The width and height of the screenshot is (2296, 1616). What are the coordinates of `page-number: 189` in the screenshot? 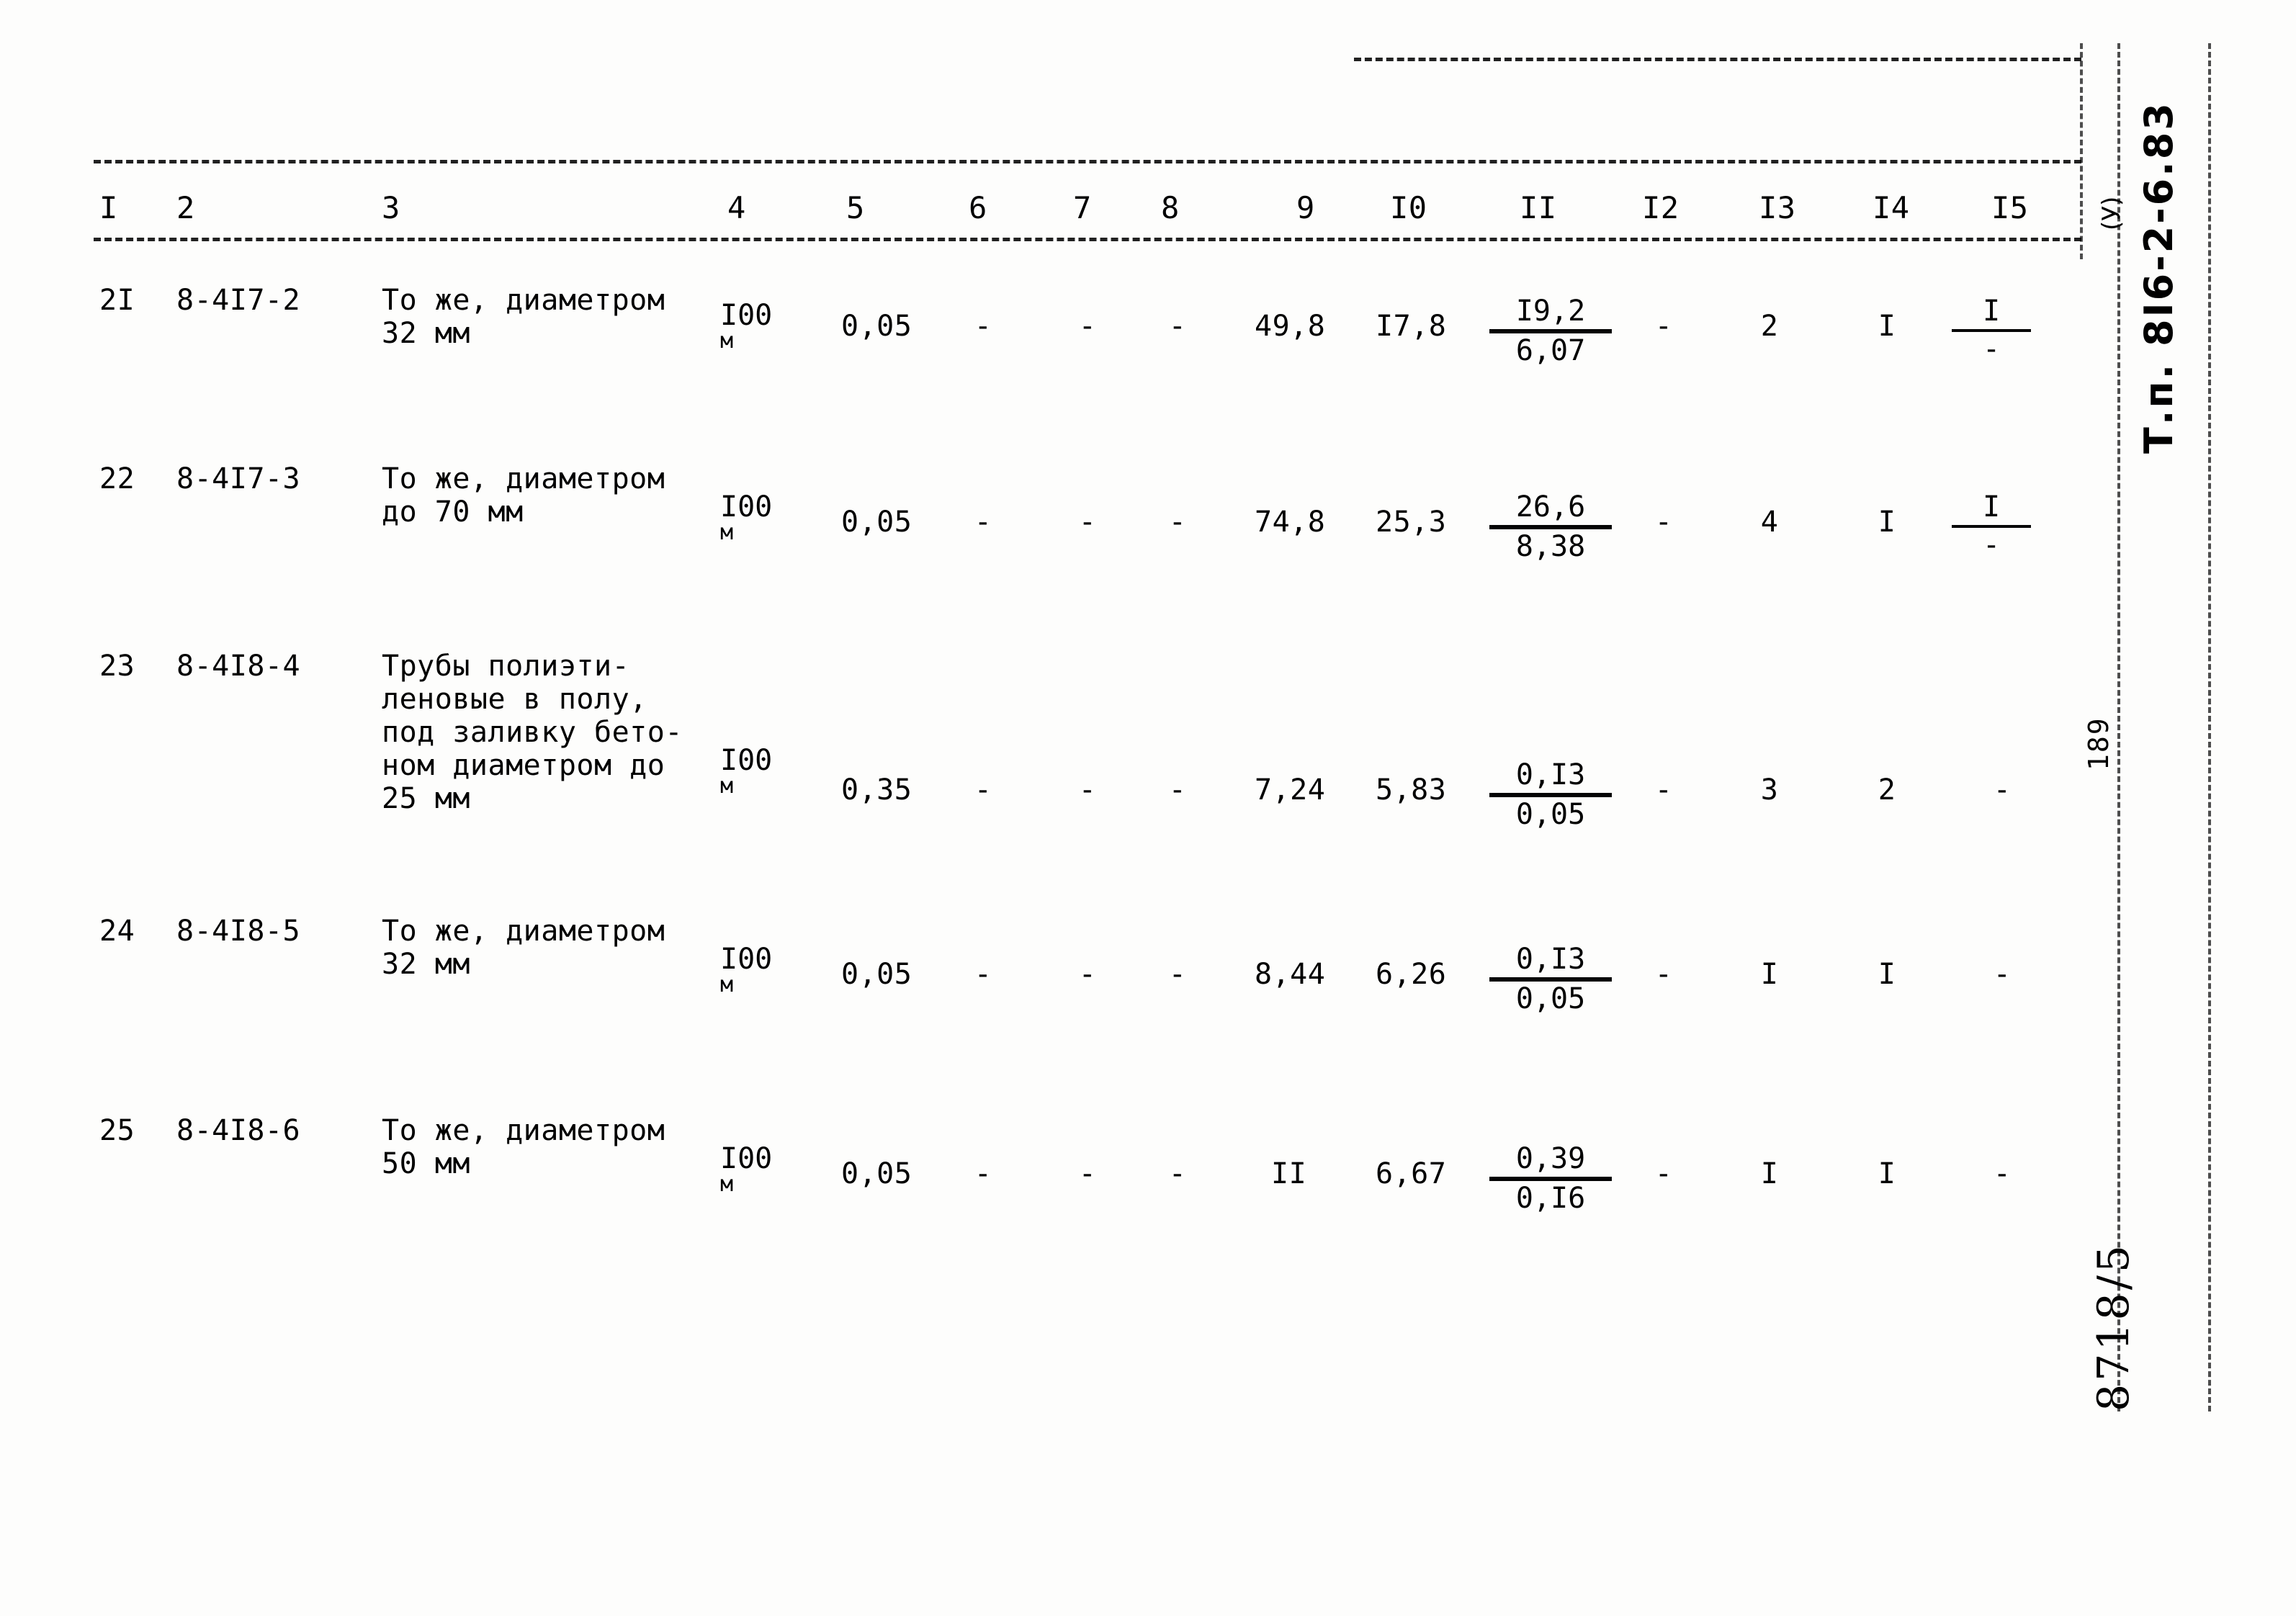 It's located at (2099, 744).